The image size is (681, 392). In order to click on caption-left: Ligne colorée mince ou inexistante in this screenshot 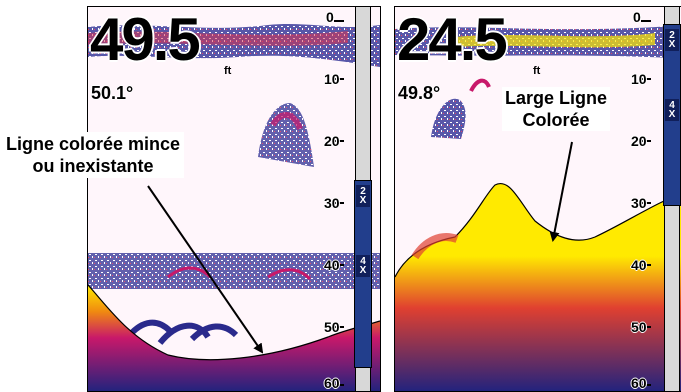, I will do `click(93, 155)`.